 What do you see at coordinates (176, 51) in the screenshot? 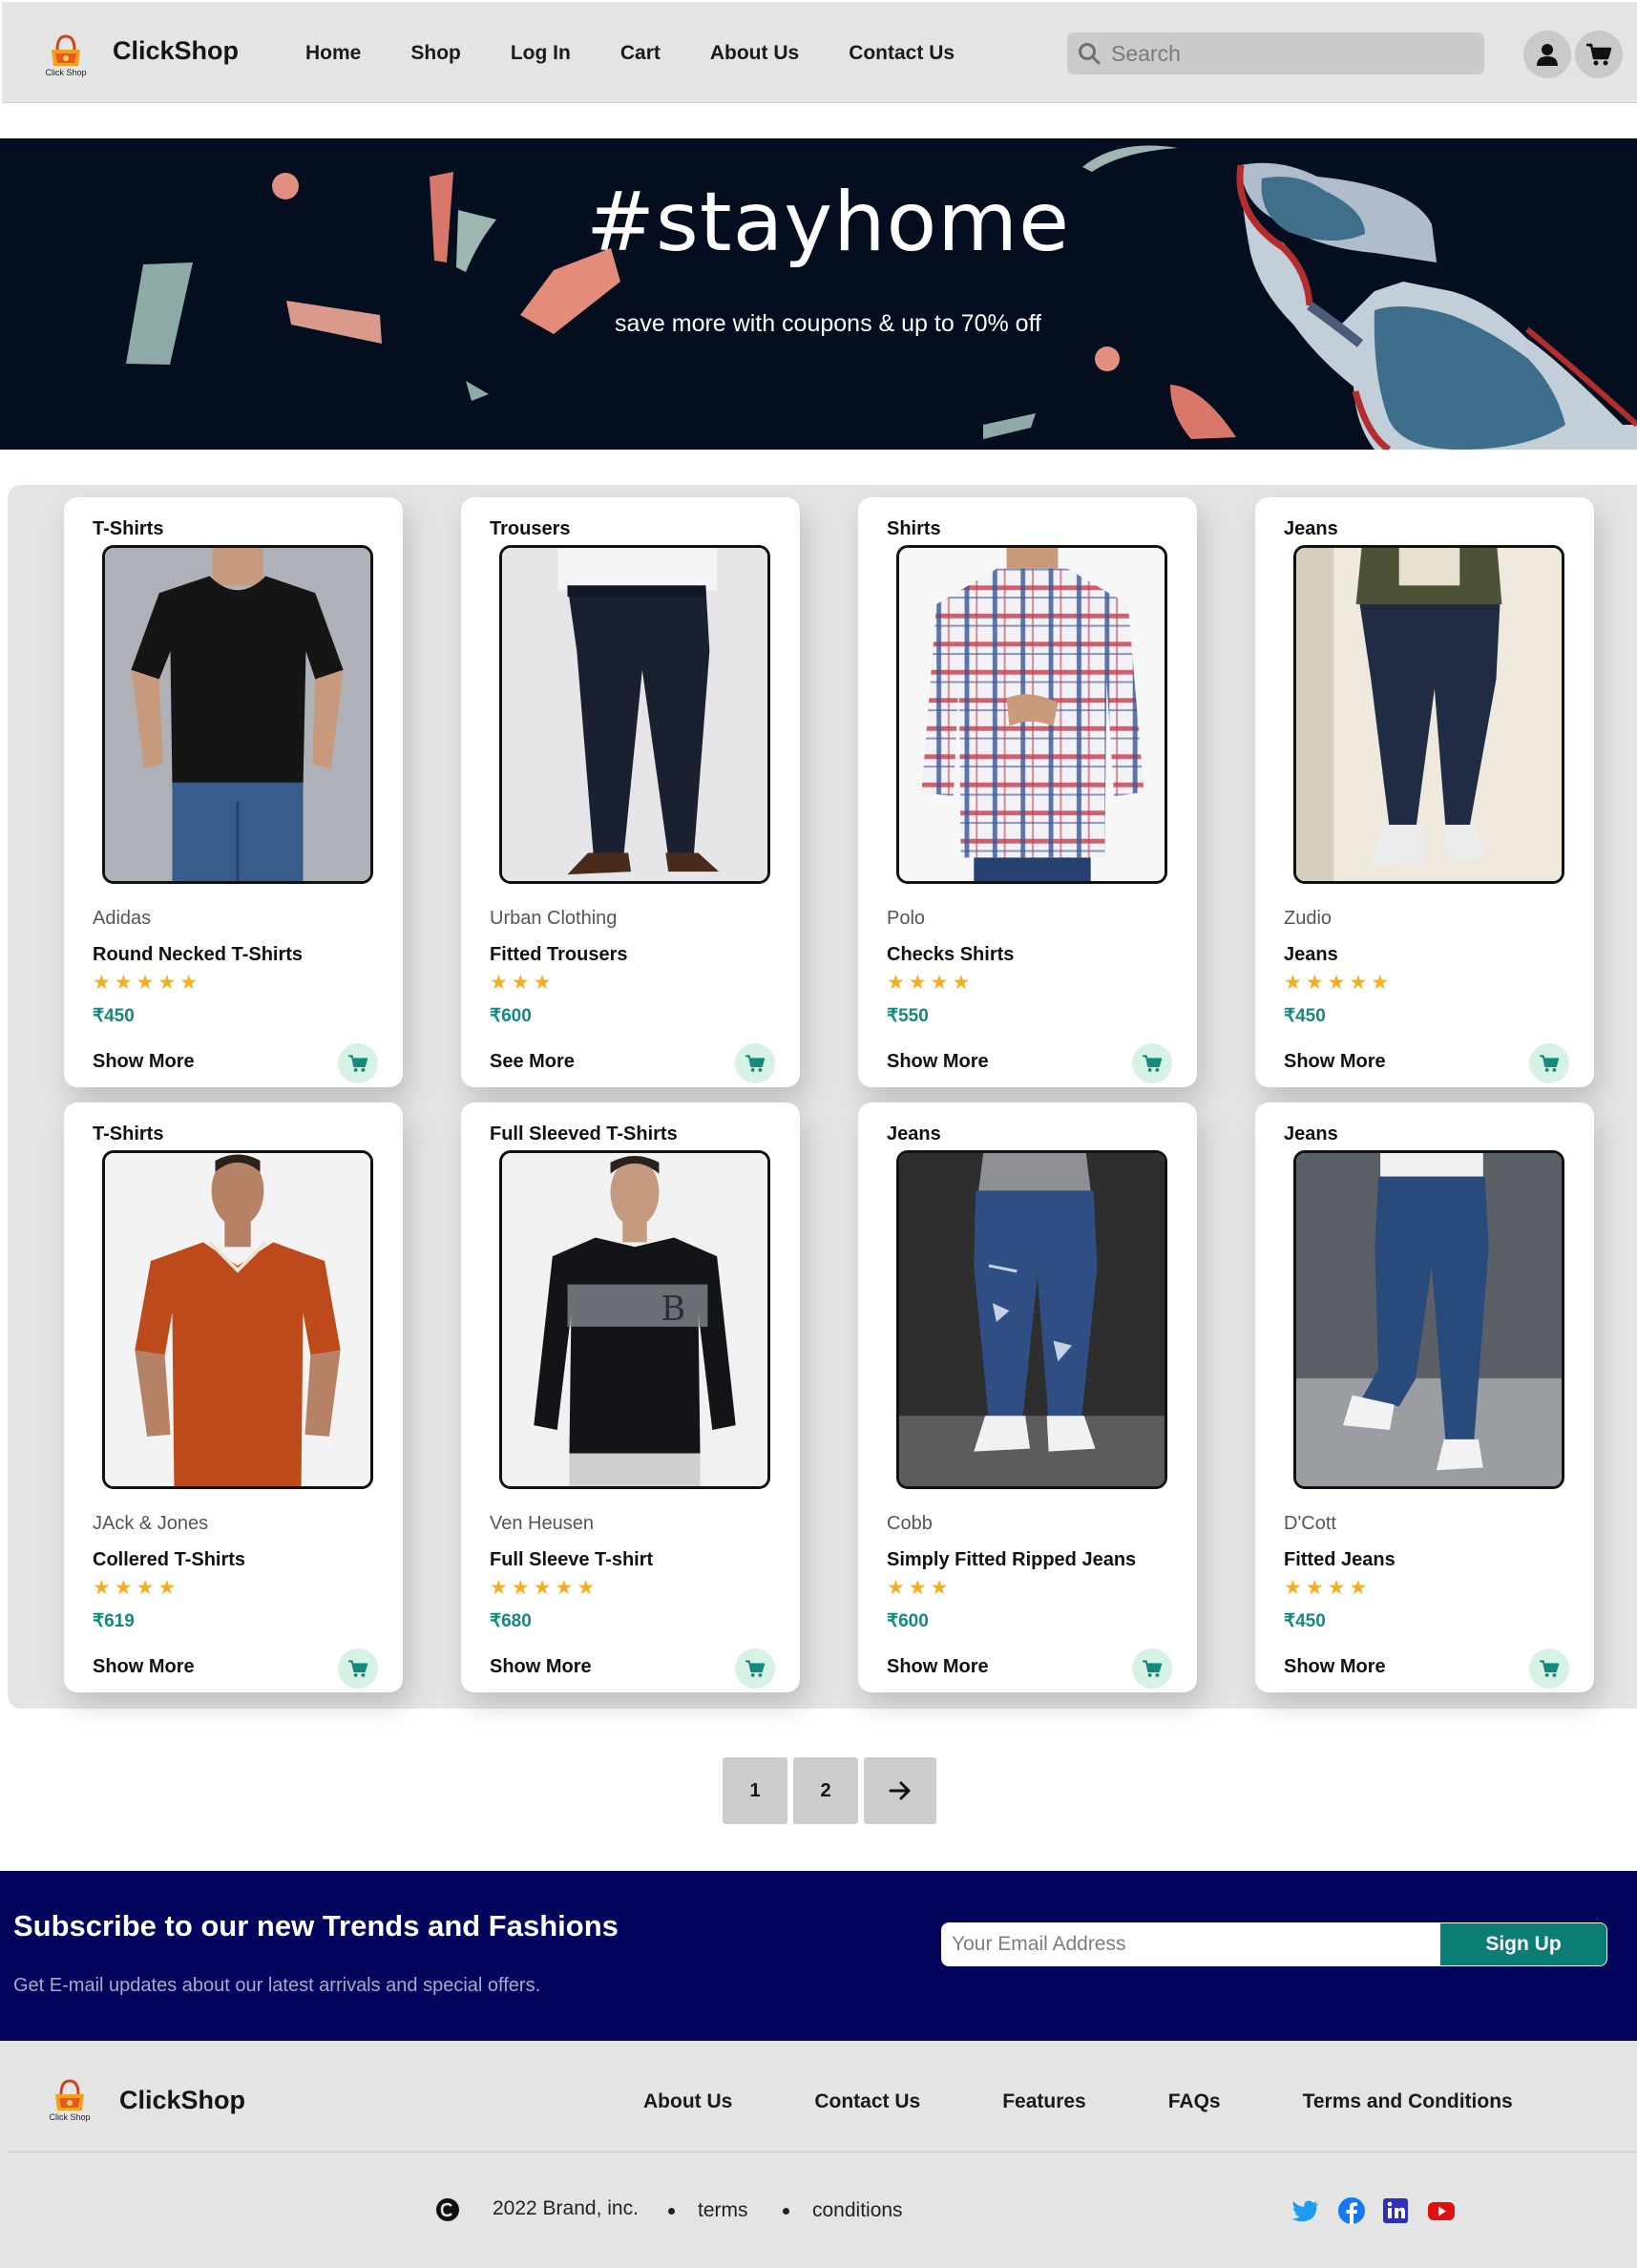
I see `brand-name: ClickShop` at bounding box center [176, 51].